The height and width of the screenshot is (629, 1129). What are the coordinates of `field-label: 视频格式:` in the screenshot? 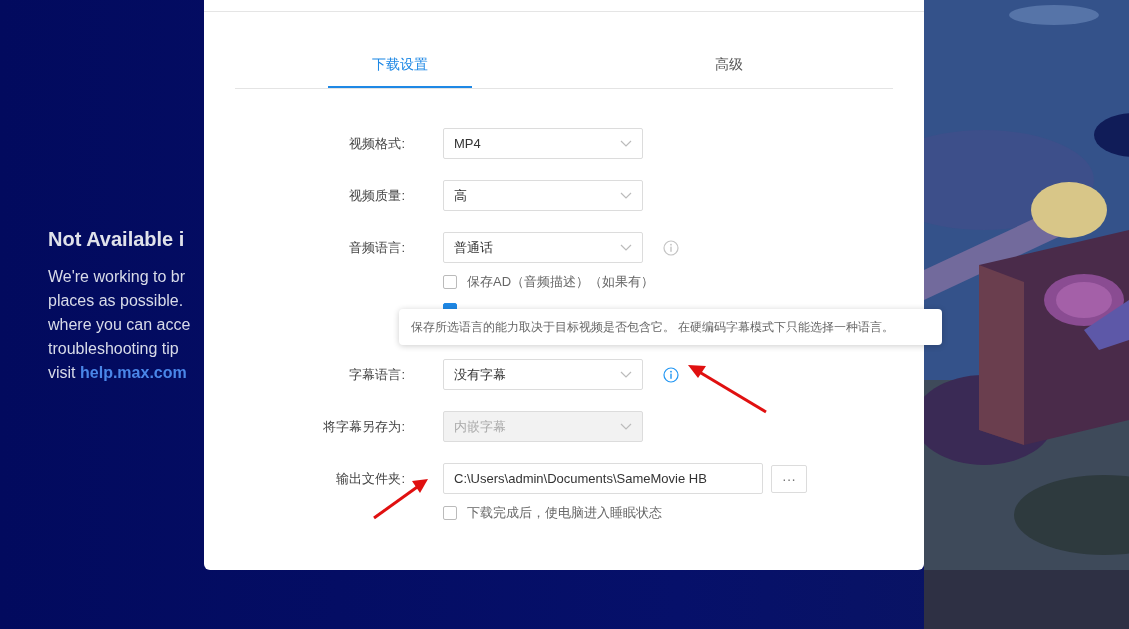 It's located at (376, 143).